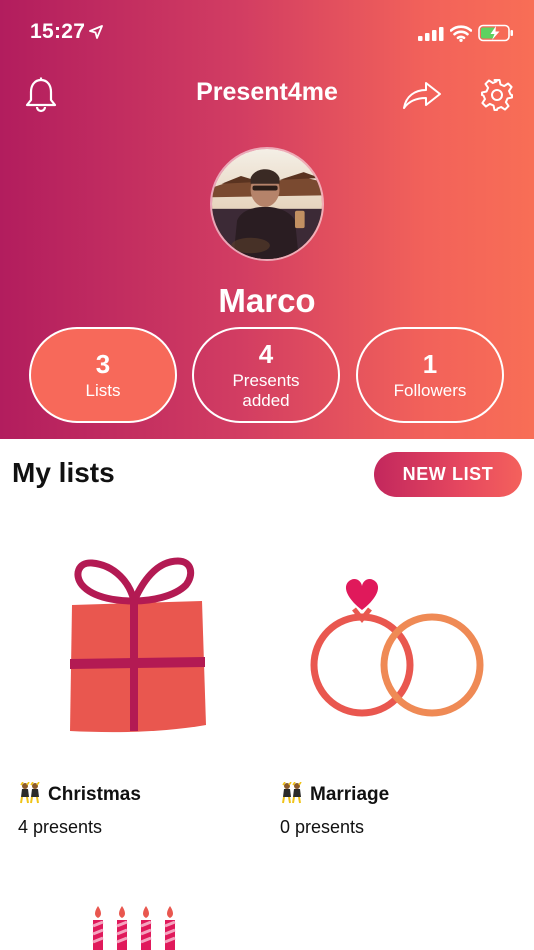 The image size is (534, 950). I want to click on stat-followers-value: 1, so click(430, 364).